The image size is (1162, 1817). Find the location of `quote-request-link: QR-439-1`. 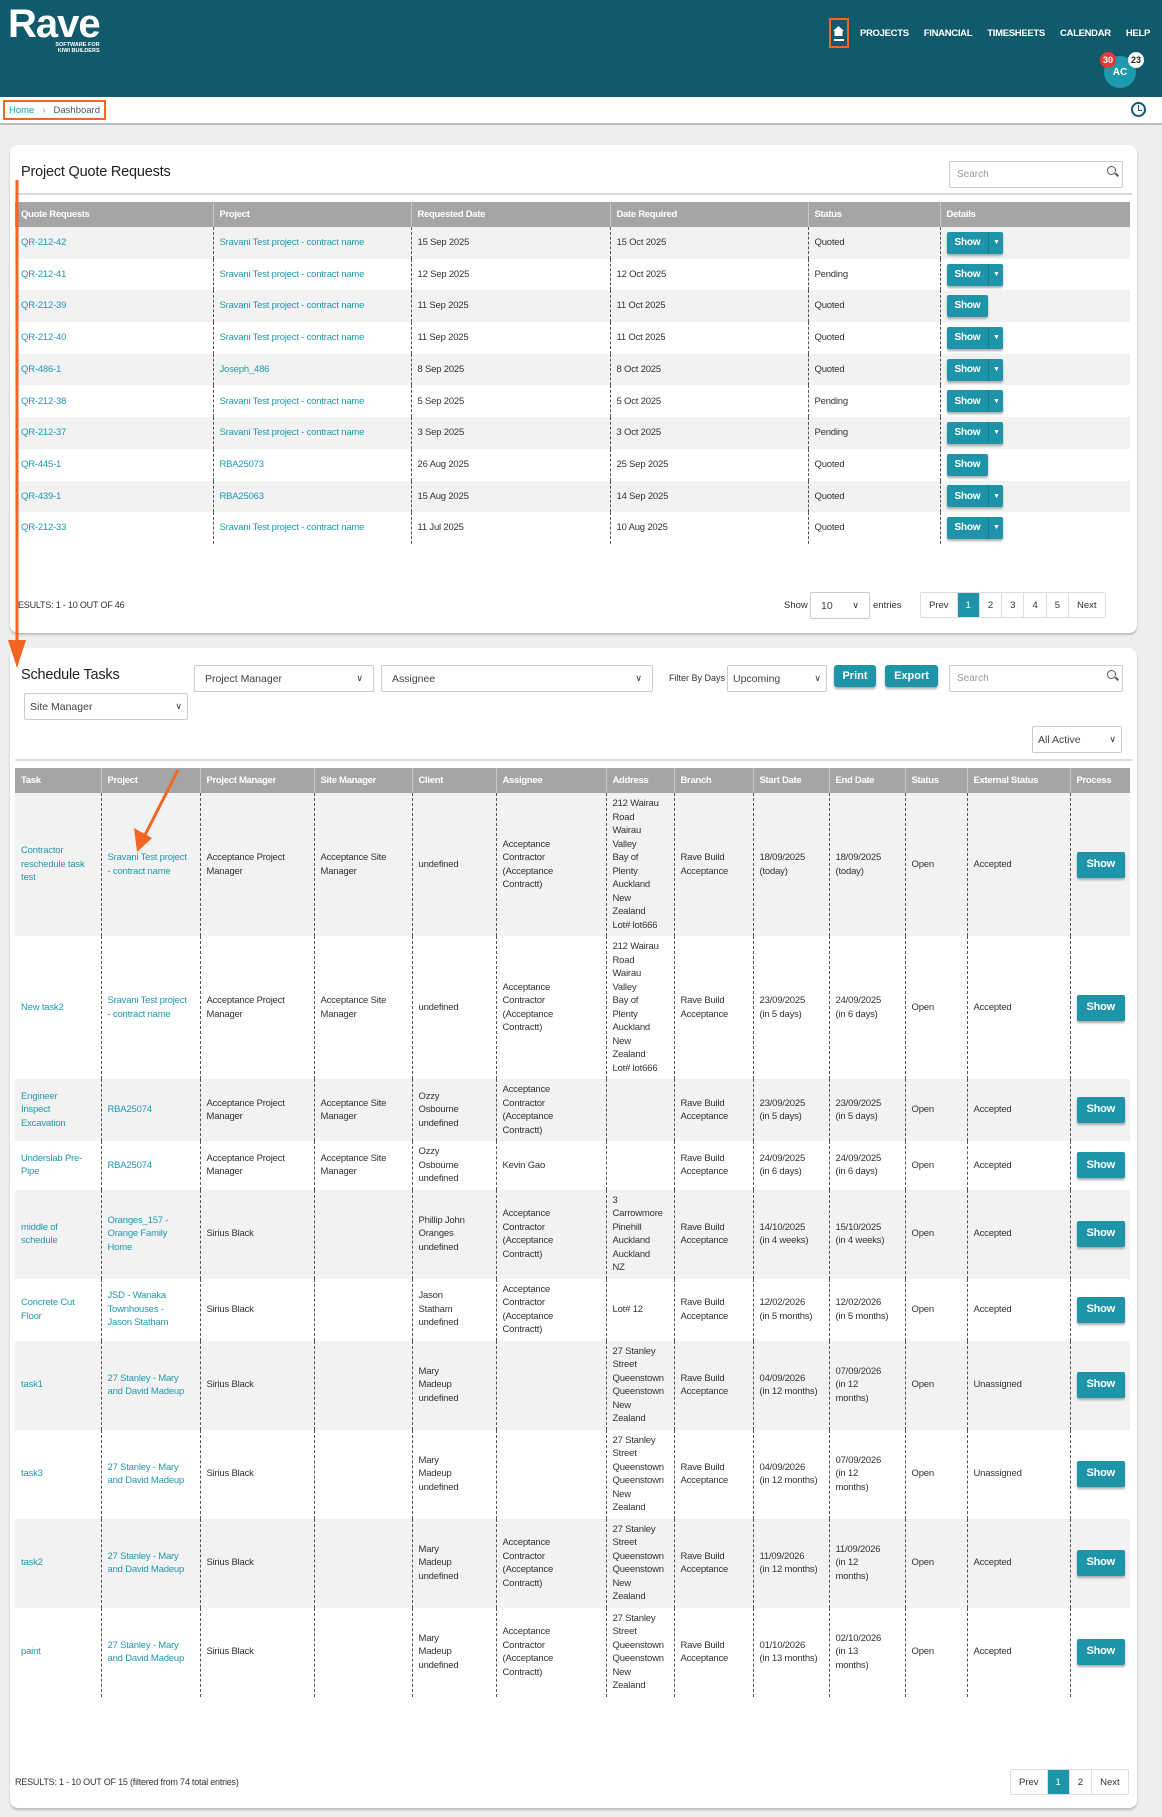

quote-request-link: QR-439-1 is located at coordinates (114, 496).